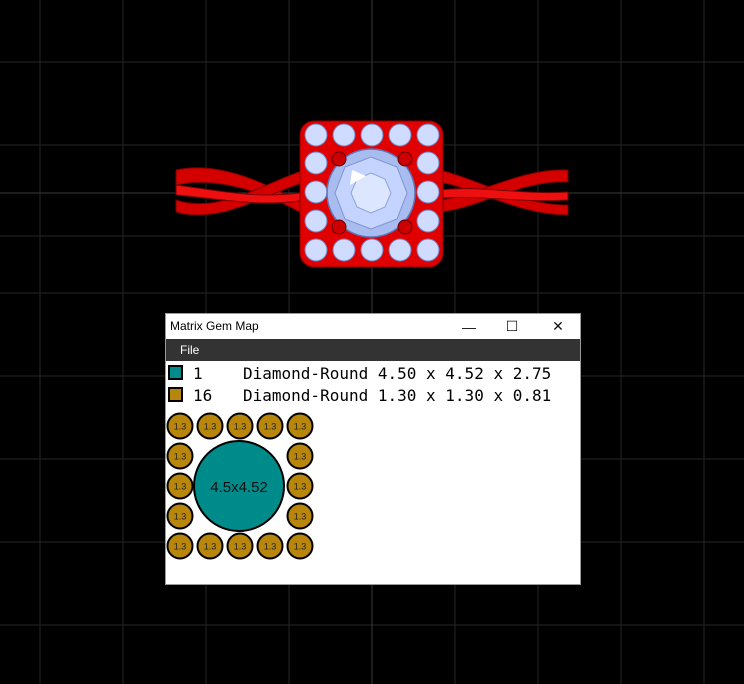 The image size is (744, 684). I want to click on gem-count: 1, so click(198, 373).